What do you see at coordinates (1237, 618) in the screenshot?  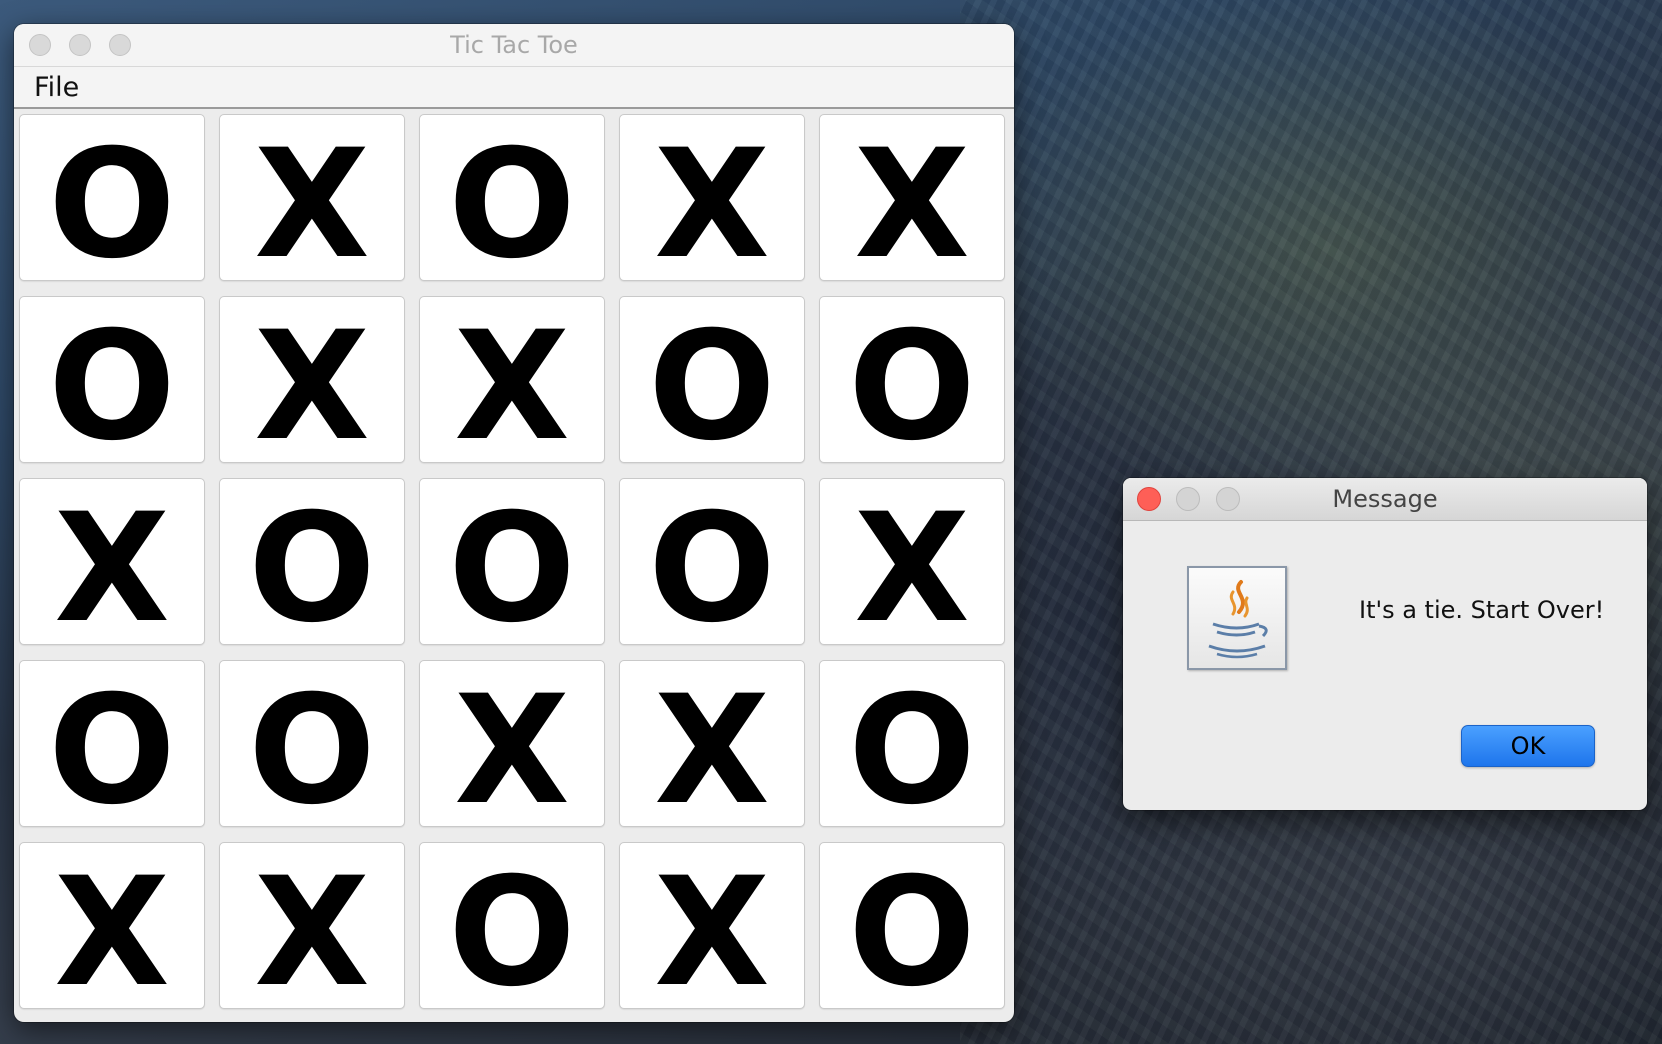 I see `java-coffee-cup-icon` at bounding box center [1237, 618].